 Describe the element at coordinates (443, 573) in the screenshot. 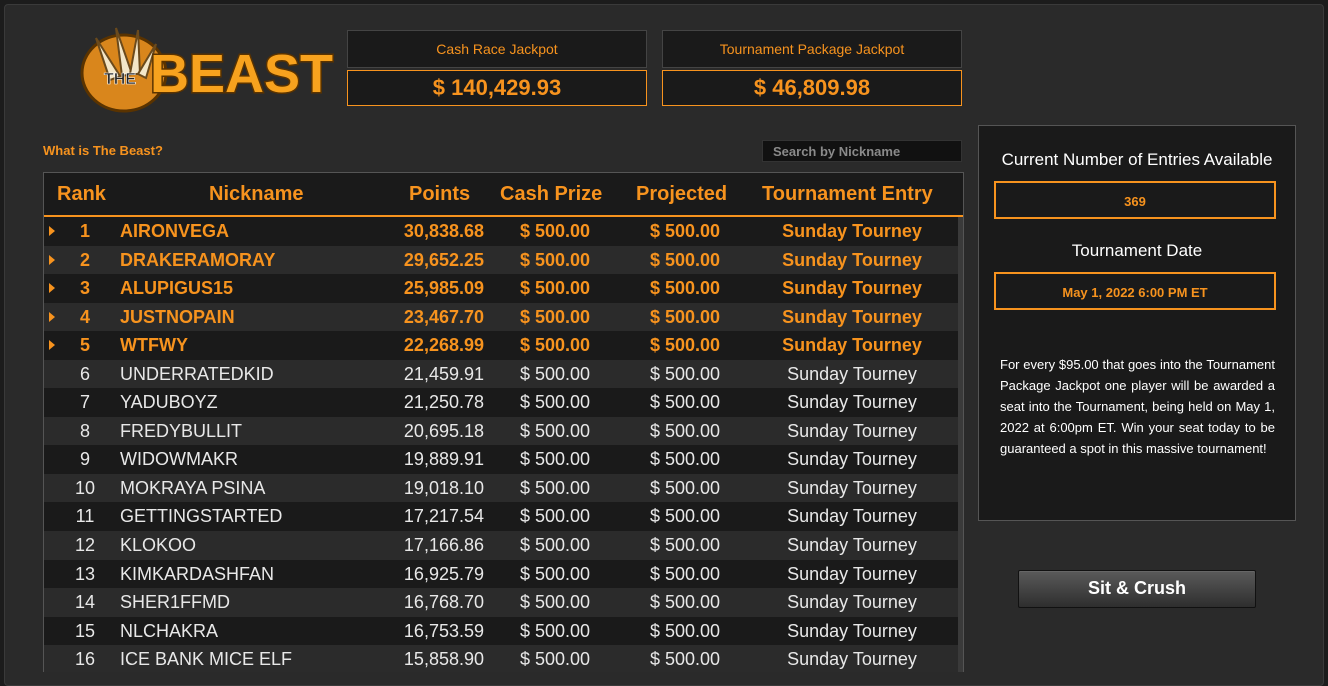

I see `cell-points: 16,925.79` at that location.